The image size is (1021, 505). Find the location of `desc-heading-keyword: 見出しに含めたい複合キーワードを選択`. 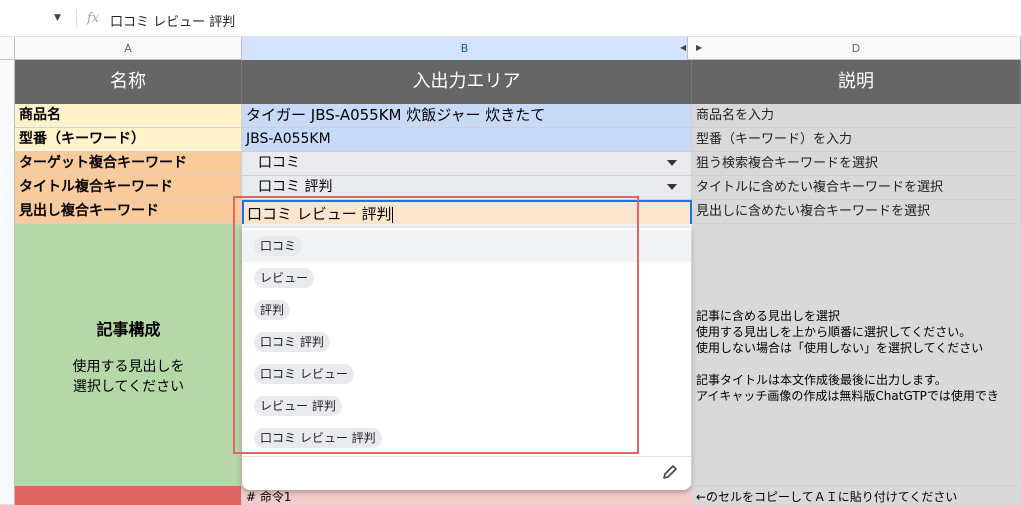

desc-heading-keyword: 見出しに含めたい複合キーワードを選択 is located at coordinates (856, 212).